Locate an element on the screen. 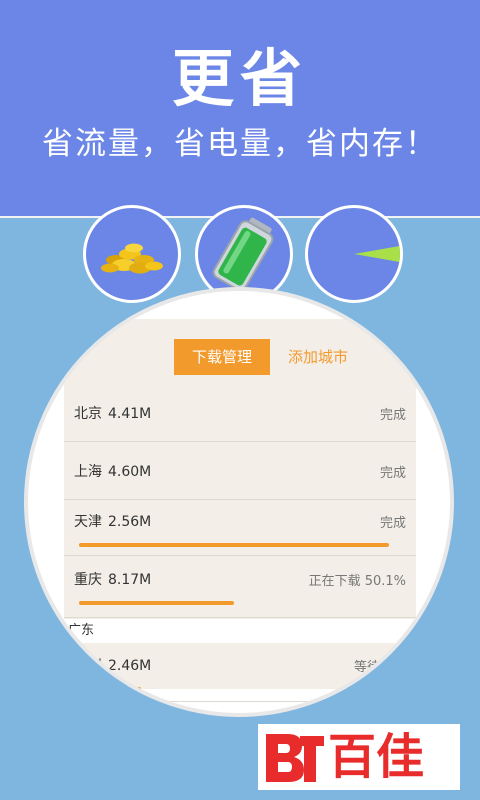 The height and width of the screenshot is (800, 480). page-subtitle: 省流量，省电量，省内存！ is located at coordinates (240, 144).